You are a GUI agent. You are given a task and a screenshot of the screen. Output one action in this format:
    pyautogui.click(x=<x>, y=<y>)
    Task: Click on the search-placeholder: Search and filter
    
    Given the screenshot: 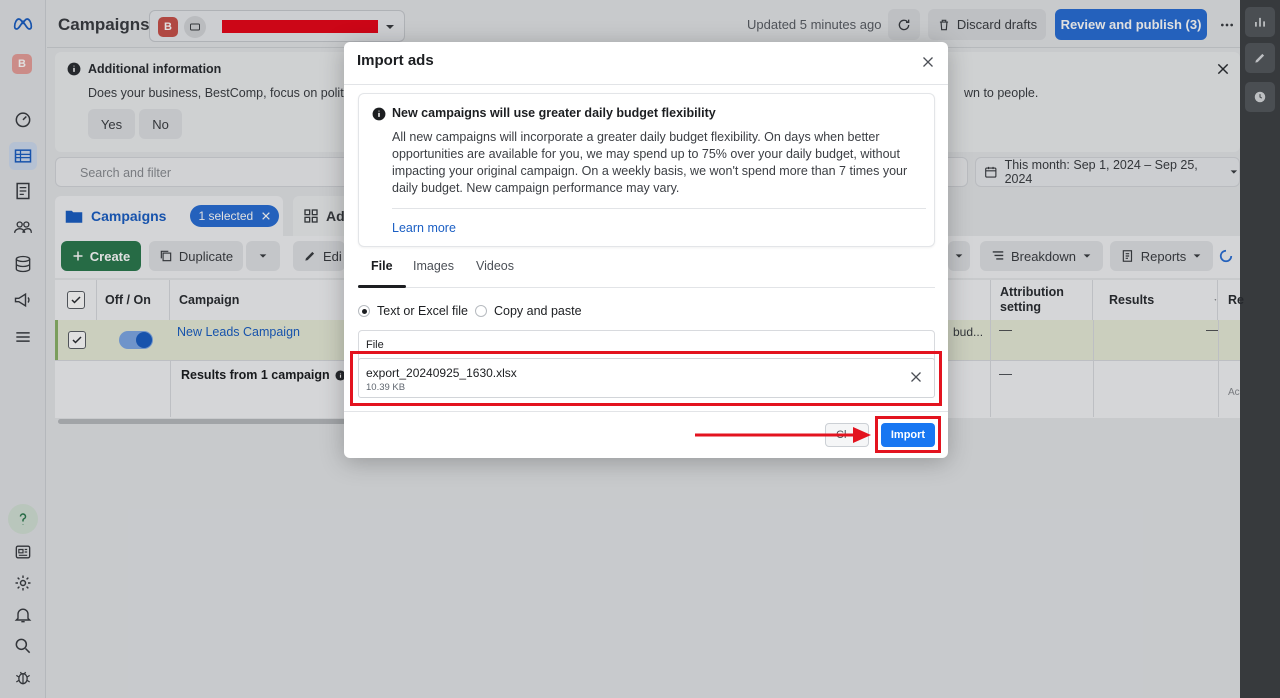 What is the action you would take?
    pyautogui.click(x=126, y=173)
    